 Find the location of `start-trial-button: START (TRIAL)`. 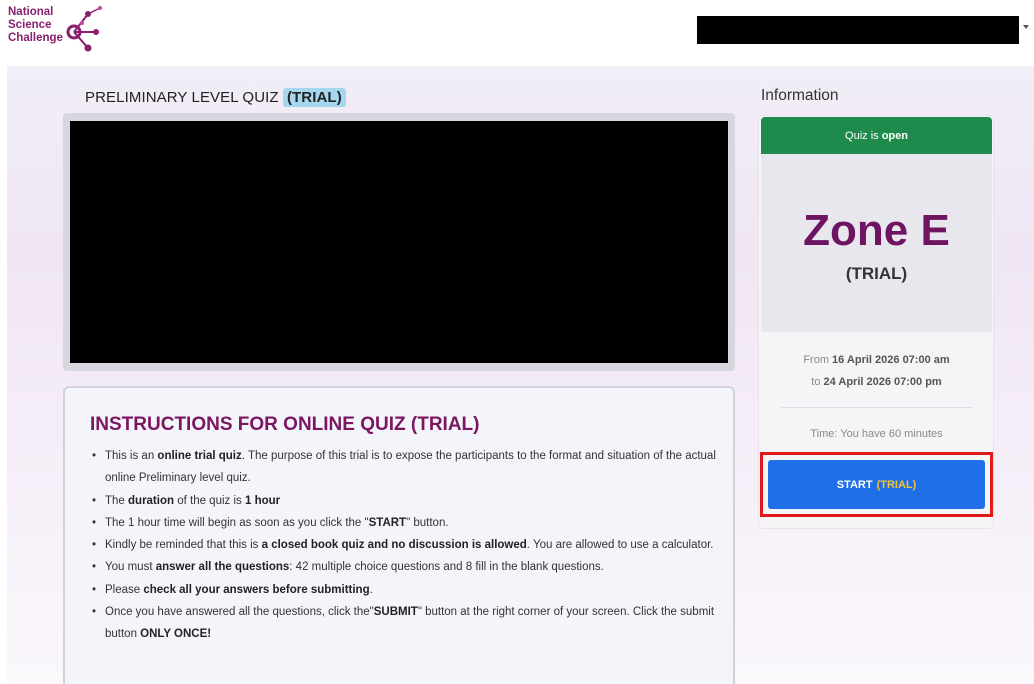

start-trial-button: START (TRIAL) is located at coordinates (876, 484).